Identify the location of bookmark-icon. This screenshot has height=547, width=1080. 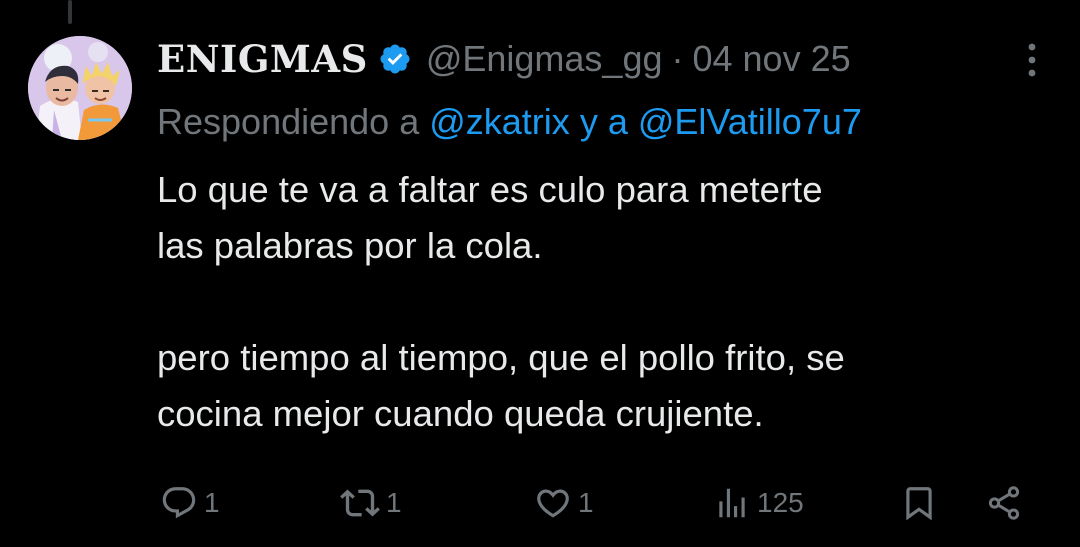
(919, 504).